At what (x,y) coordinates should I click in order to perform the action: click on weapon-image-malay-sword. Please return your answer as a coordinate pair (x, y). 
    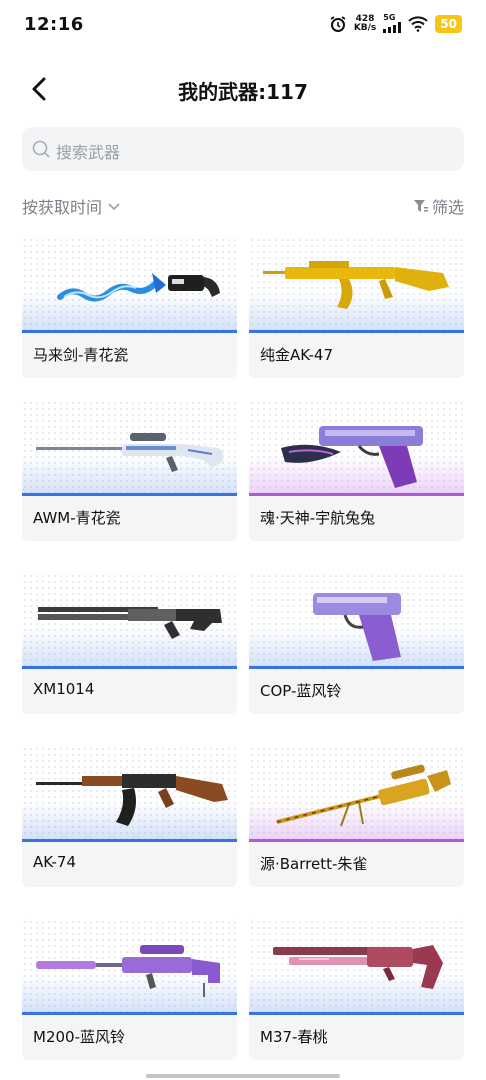
    Looking at the image, I should click on (129, 285).